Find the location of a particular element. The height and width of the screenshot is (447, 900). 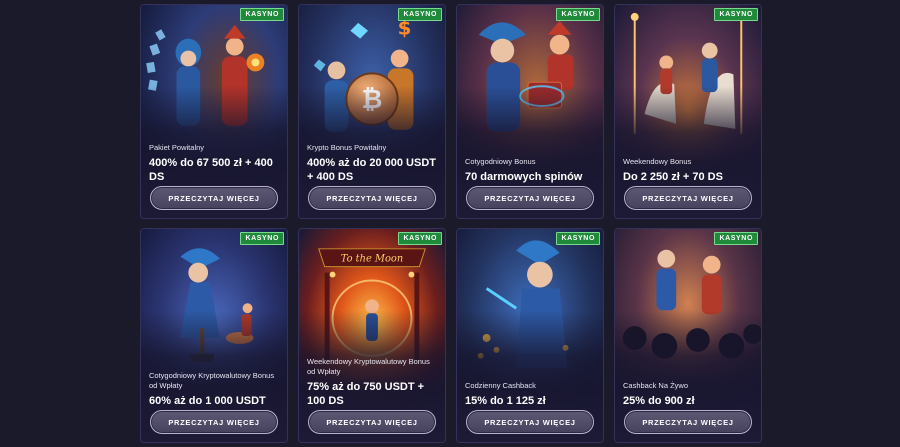

promo-offer: 75% aż do 750 USDT + 100 DS is located at coordinates (366, 394).